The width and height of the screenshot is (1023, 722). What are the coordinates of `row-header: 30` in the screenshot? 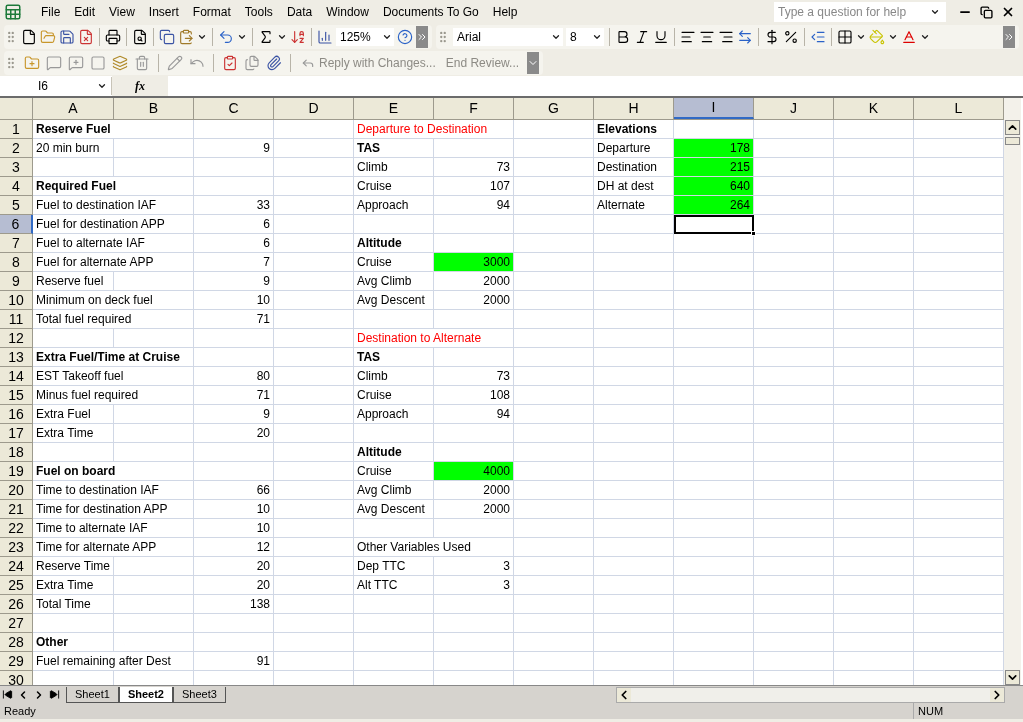 It's located at (16, 678).